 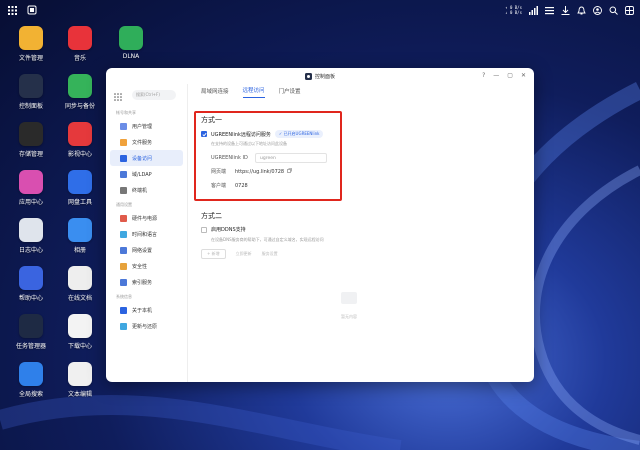 What do you see at coordinates (496, 76) in the screenshot?
I see `minimize-button: —` at bounding box center [496, 76].